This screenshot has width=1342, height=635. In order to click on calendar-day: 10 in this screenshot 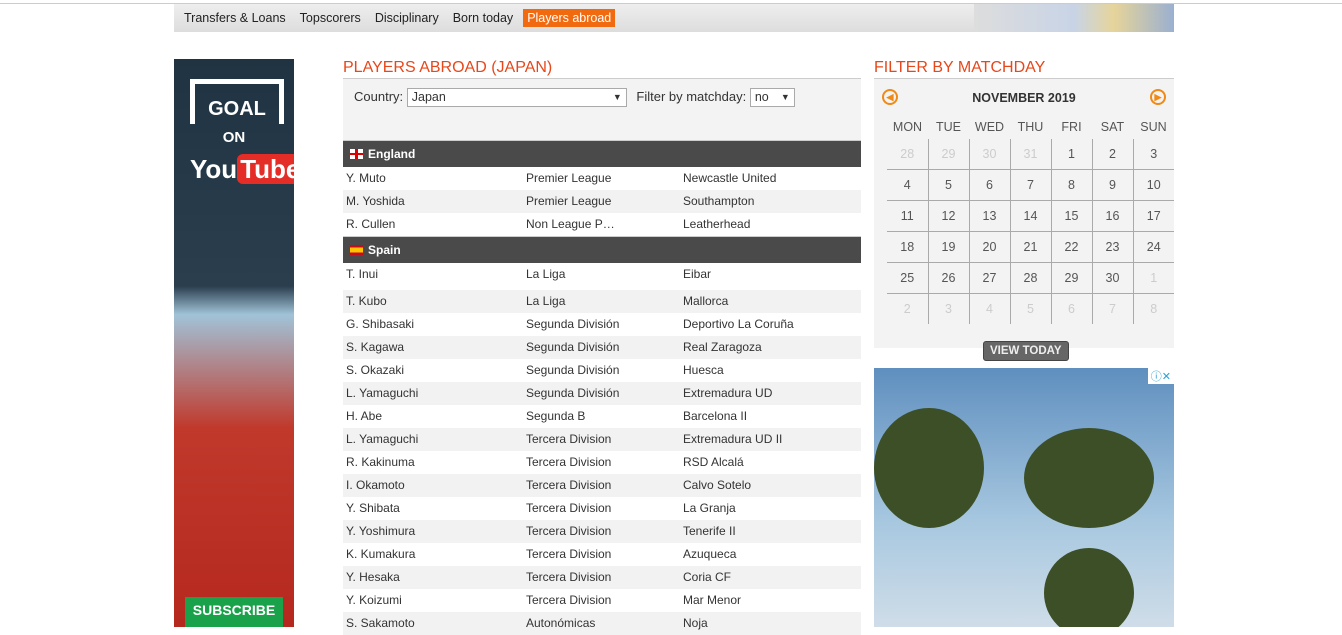, I will do `click(1153, 185)`.